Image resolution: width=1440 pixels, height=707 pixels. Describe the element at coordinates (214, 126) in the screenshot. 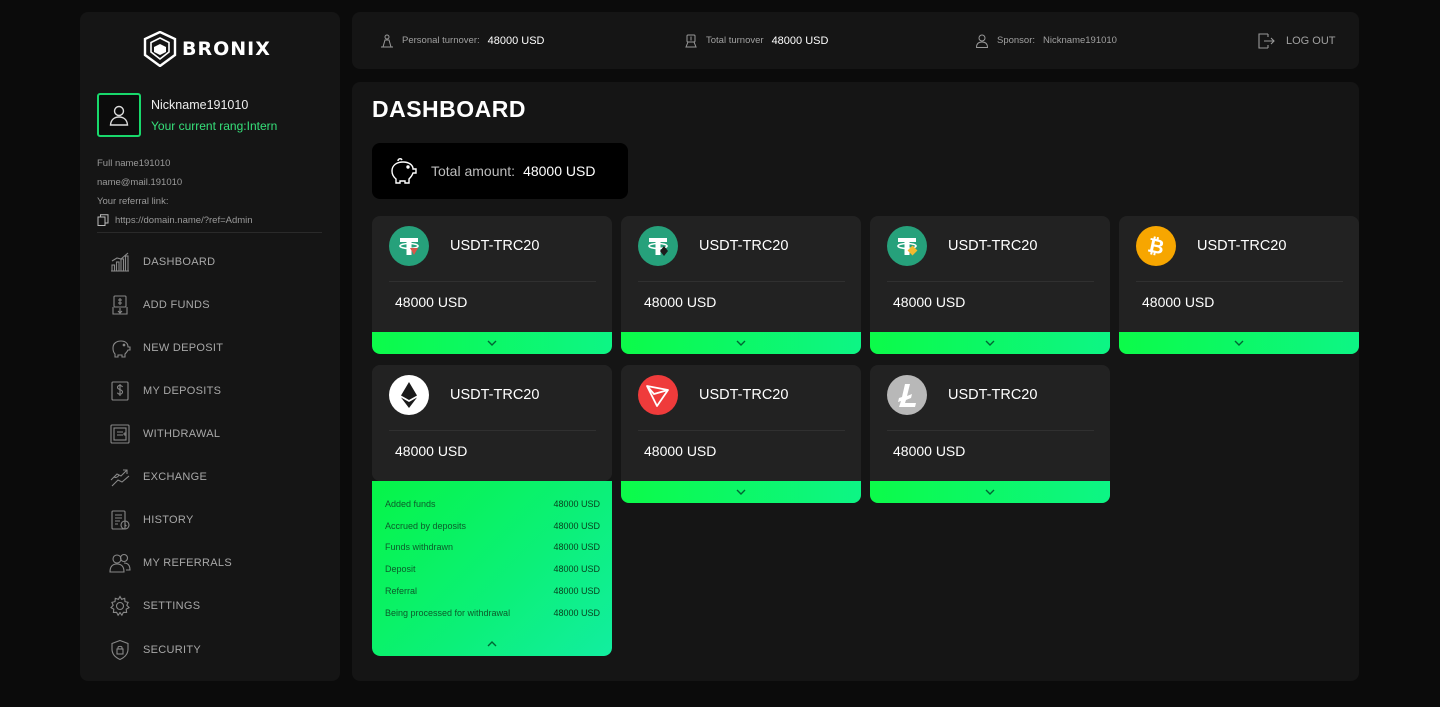

I see `user-rank: Your current rang:Intern` at that location.